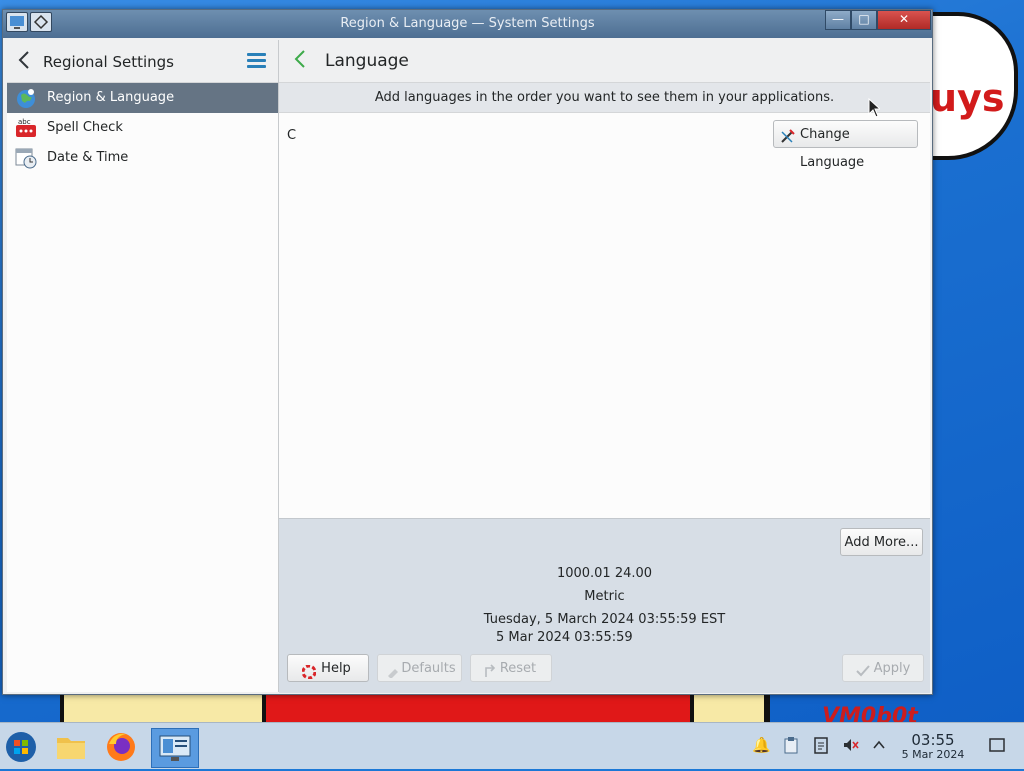 This screenshot has width=1024, height=771. I want to click on system-settings-icon, so click(175, 748).